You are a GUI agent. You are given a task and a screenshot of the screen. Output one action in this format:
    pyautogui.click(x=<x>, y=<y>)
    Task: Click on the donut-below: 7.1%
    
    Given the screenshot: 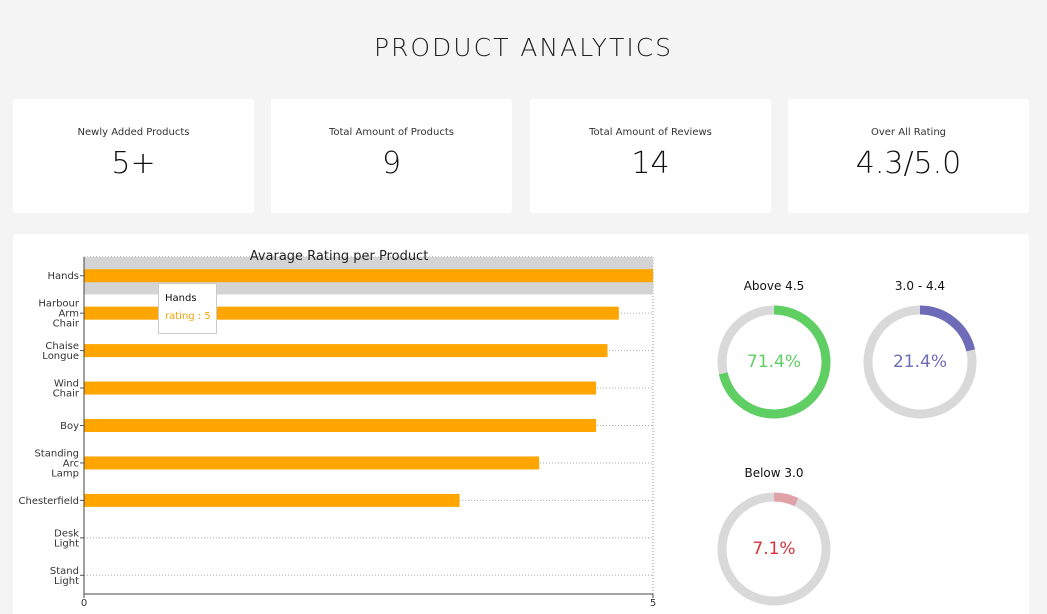 What is the action you would take?
    pyautogui.click(x=774, y=549)
    